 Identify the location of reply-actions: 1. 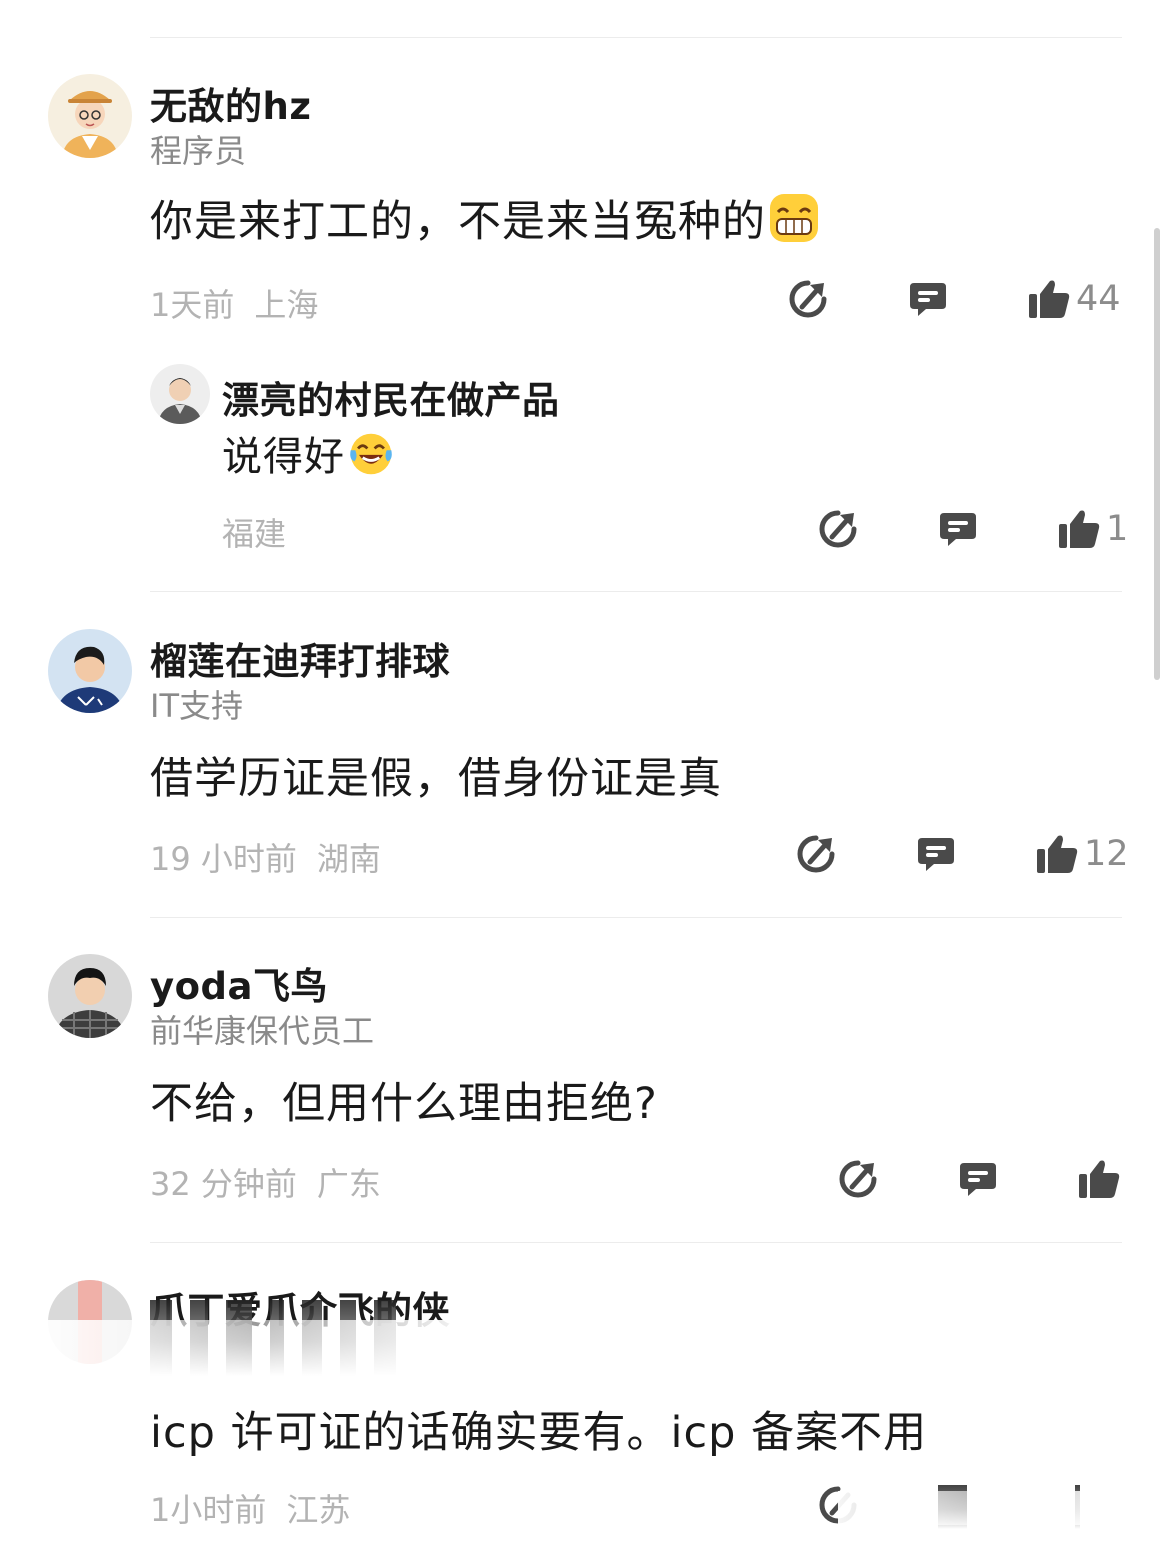
(973, 531).